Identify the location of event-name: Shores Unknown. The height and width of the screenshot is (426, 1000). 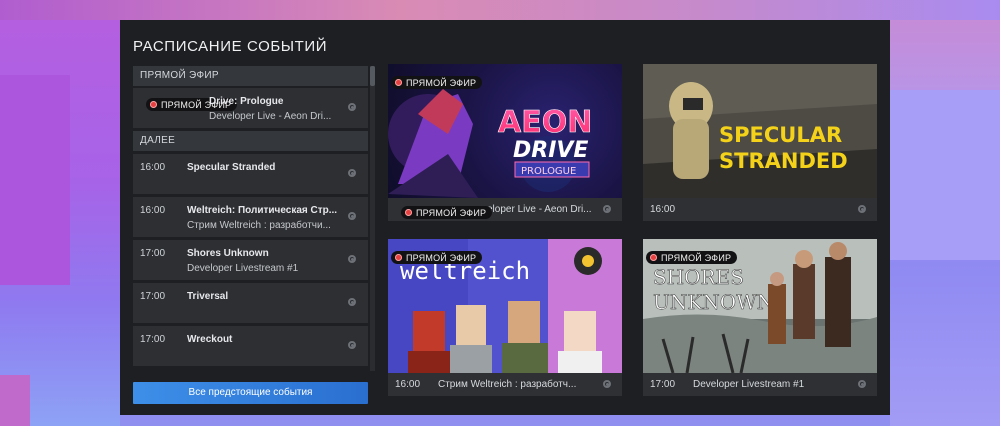
(228, 253).